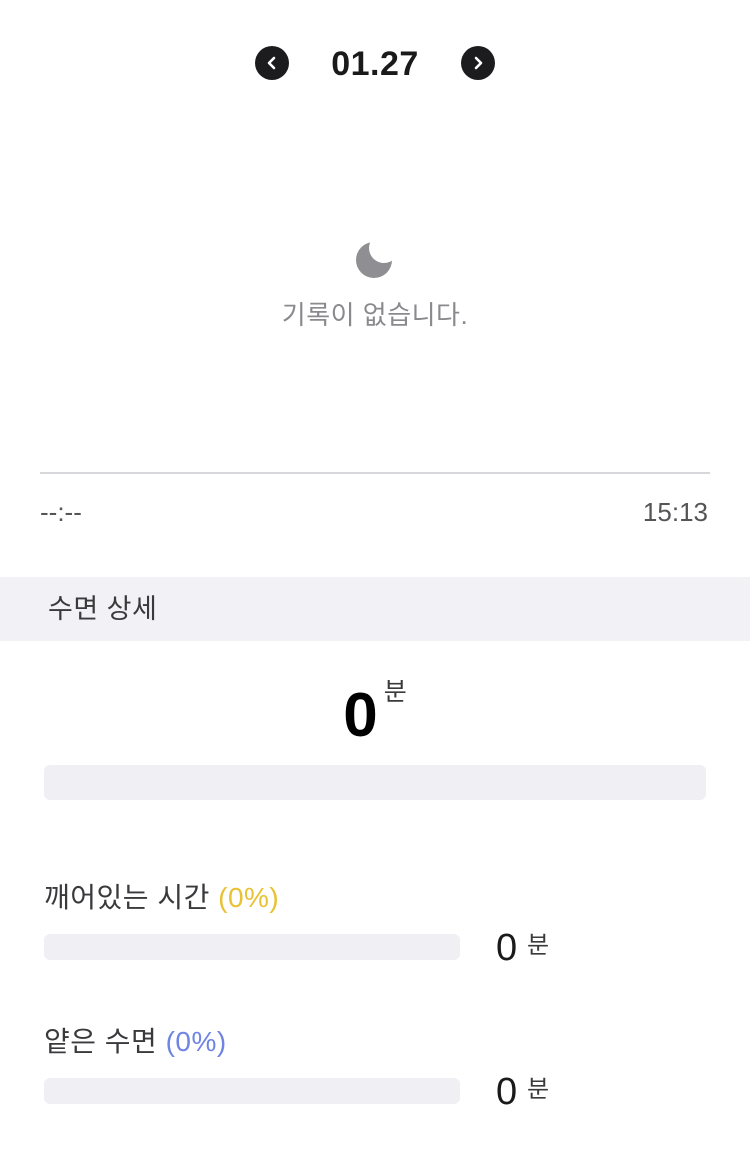 The height and width of the screenshot is (1160, 750). I want to click on stage-light-percent: (0%), so click(196, 1041).